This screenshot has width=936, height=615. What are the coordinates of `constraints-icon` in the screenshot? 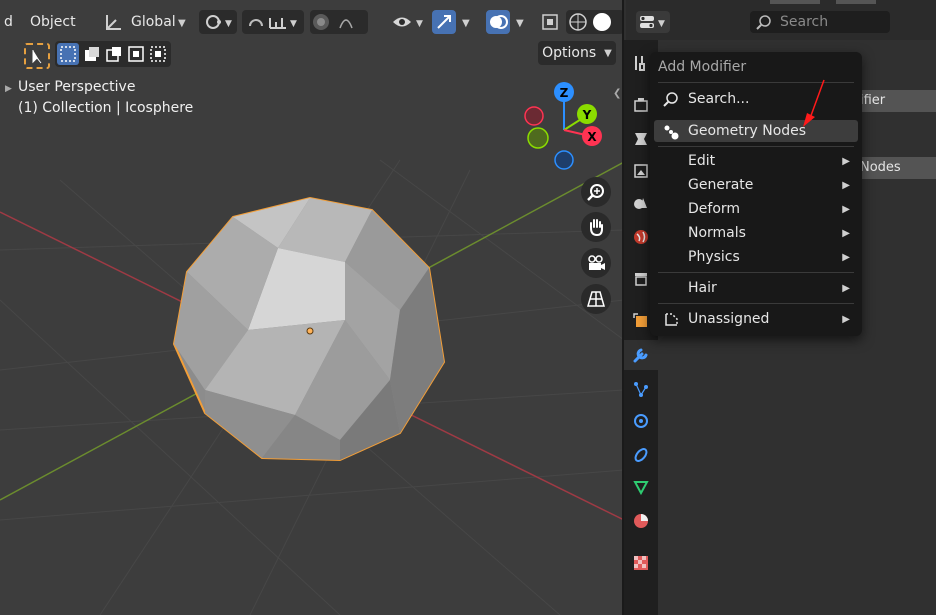 It's located at (641, 455).